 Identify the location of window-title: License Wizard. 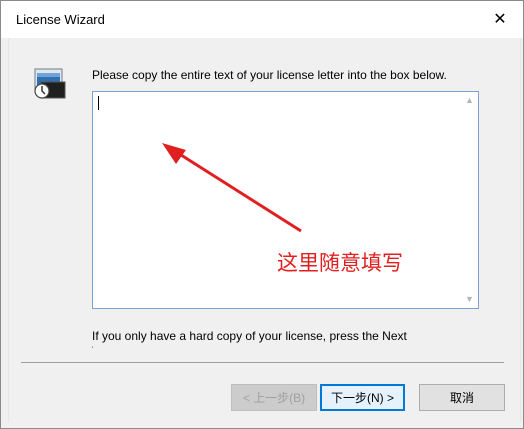
(60, 19).